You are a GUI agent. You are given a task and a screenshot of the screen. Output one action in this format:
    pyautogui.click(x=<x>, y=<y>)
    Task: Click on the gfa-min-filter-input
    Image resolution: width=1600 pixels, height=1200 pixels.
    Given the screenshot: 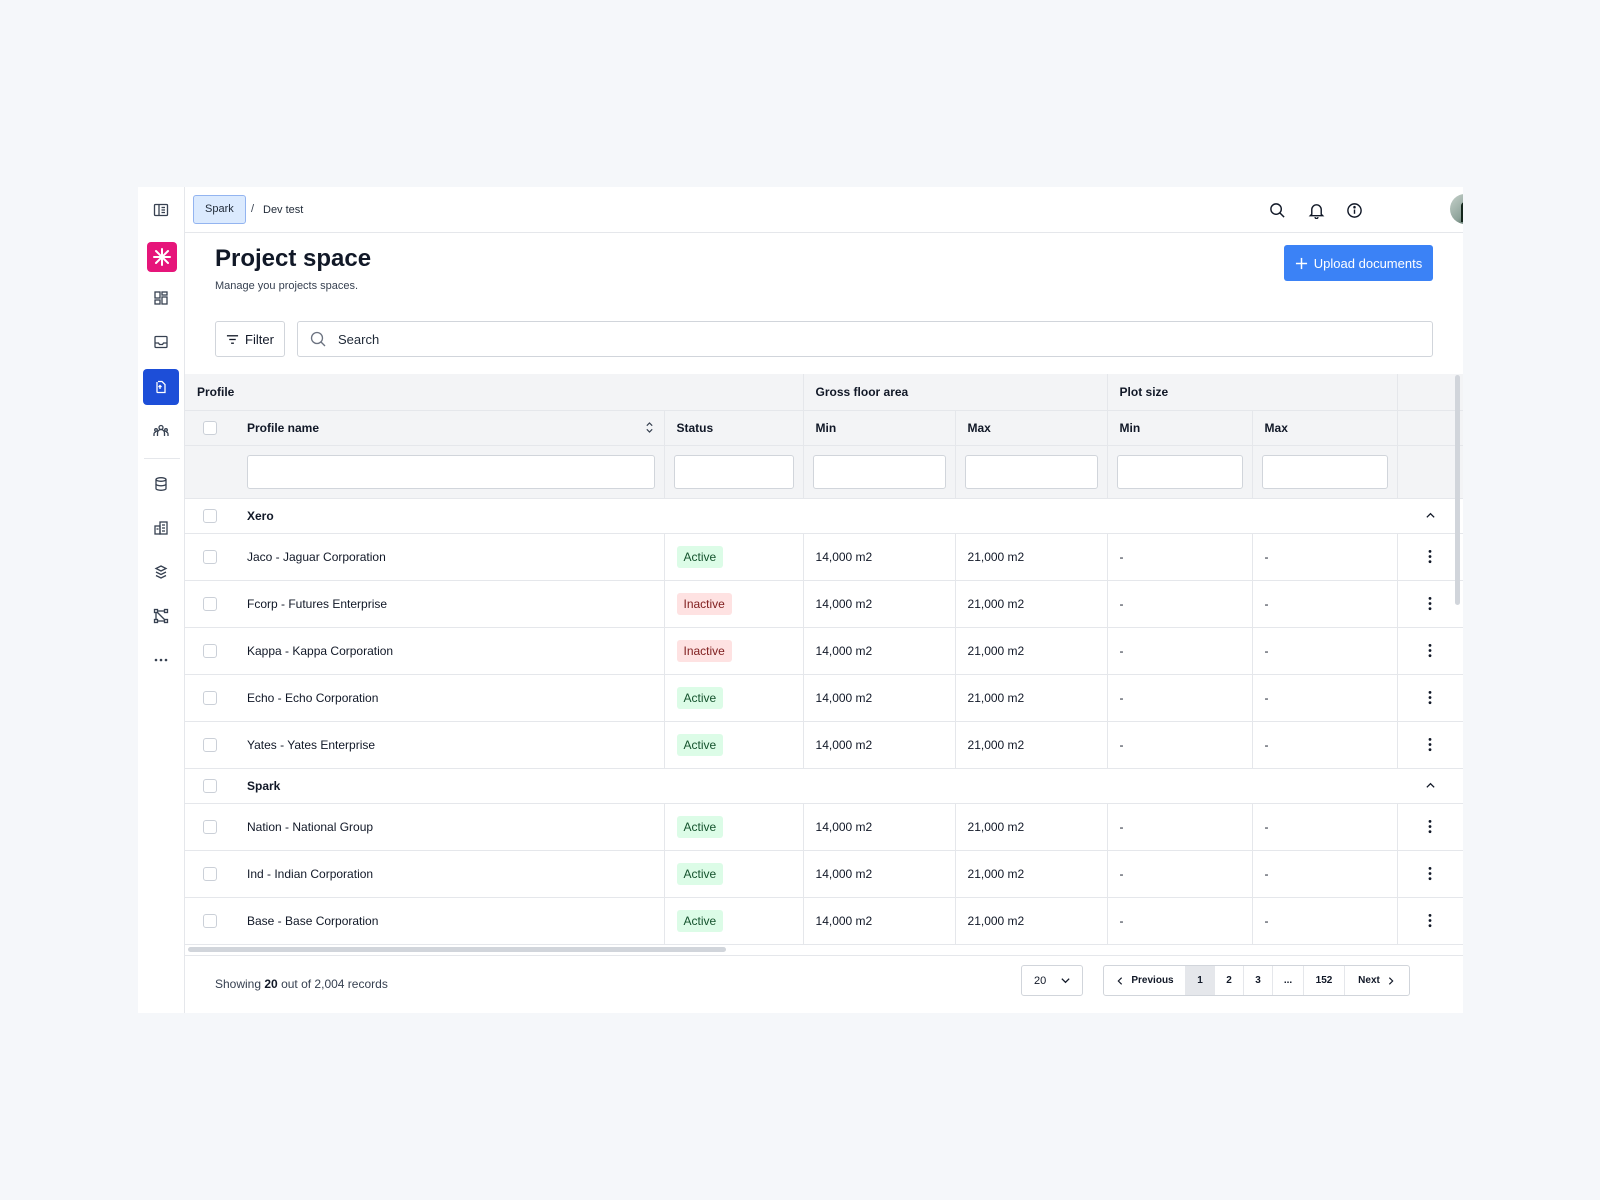 What is the action you would take?
    pyautogui.click(x=879, y=471)
    